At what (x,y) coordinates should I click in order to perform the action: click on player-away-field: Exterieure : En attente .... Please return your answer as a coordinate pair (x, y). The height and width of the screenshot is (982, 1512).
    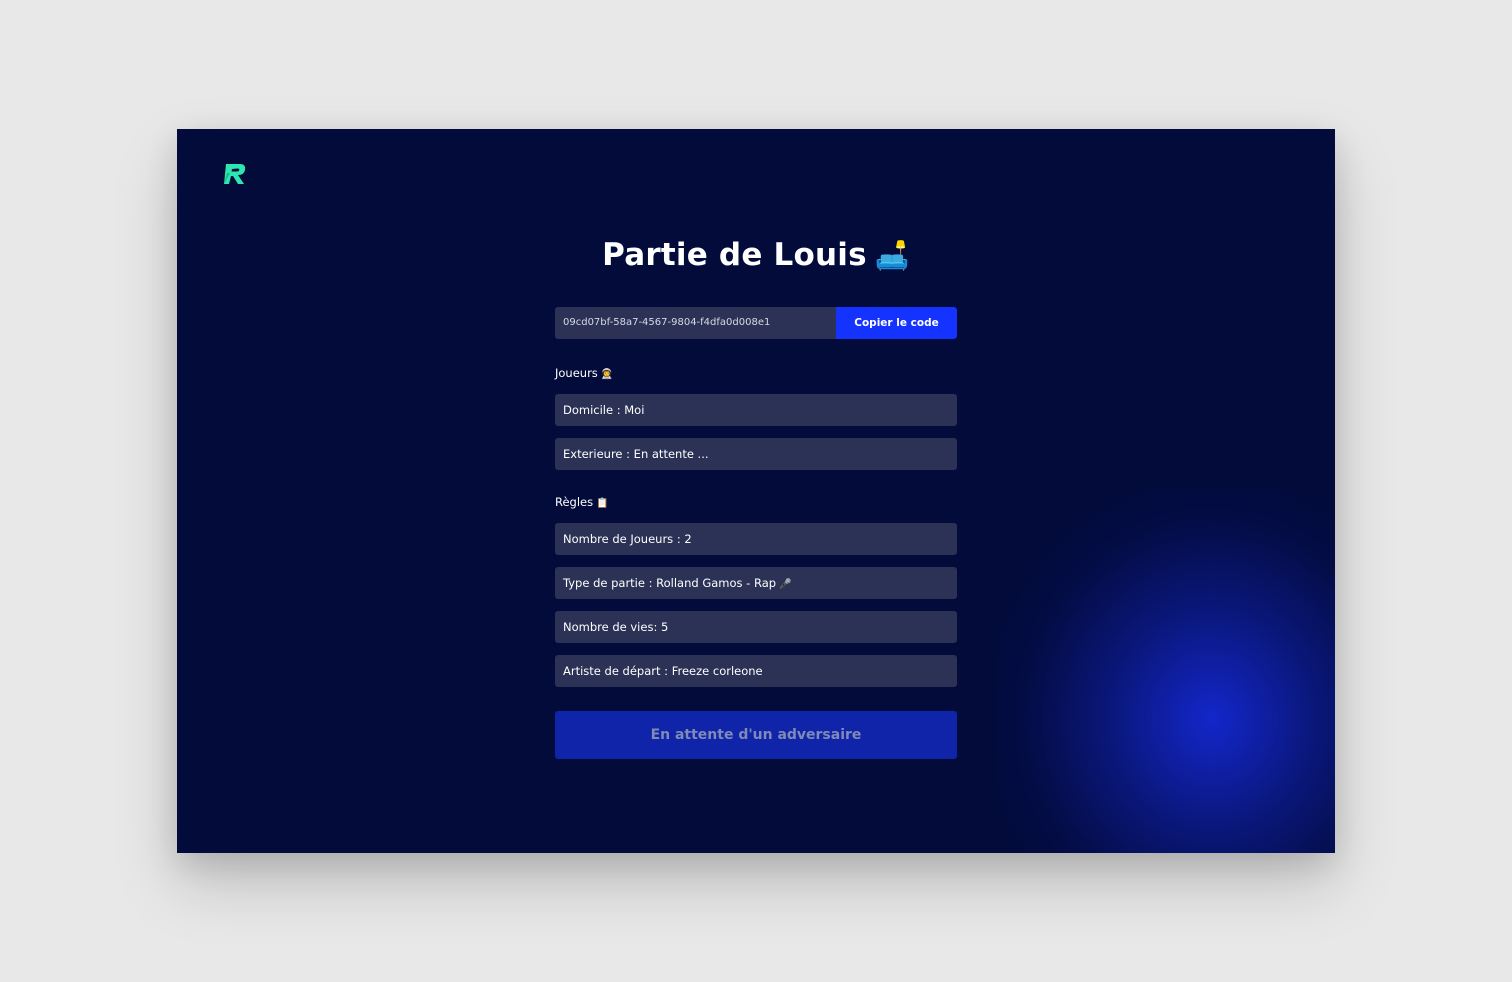
    Looking at the image, I should click on (756, 454).